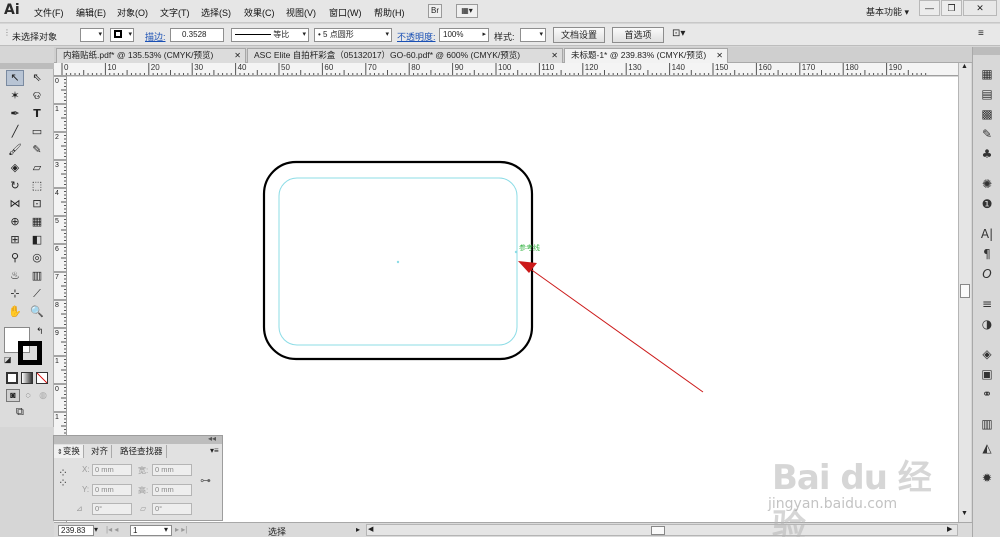  I want to click on tab-document-1: 内箱贴纸.pdf* @ 135.53% (CMYK/预览) ✕, so click(151, 55).